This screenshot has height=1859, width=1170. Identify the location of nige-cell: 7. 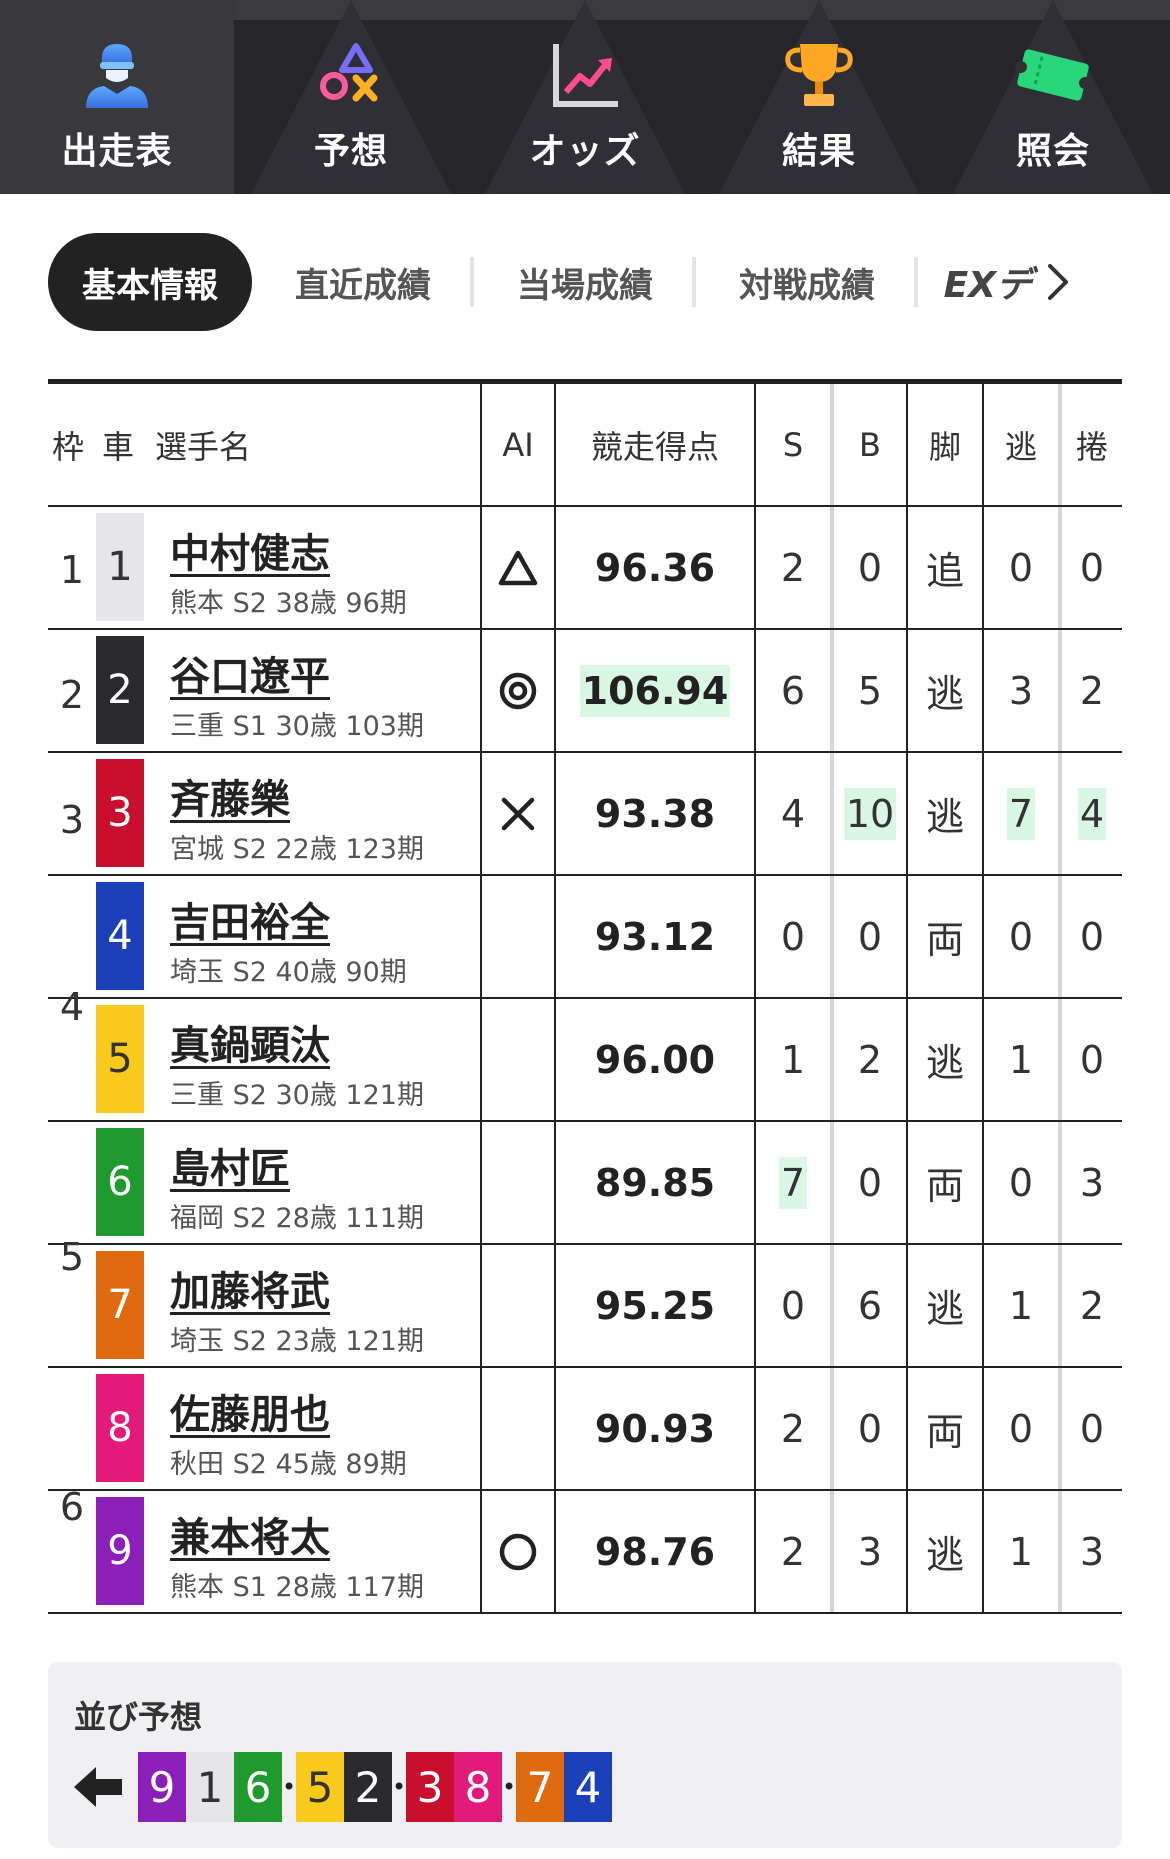
(1021, 813).